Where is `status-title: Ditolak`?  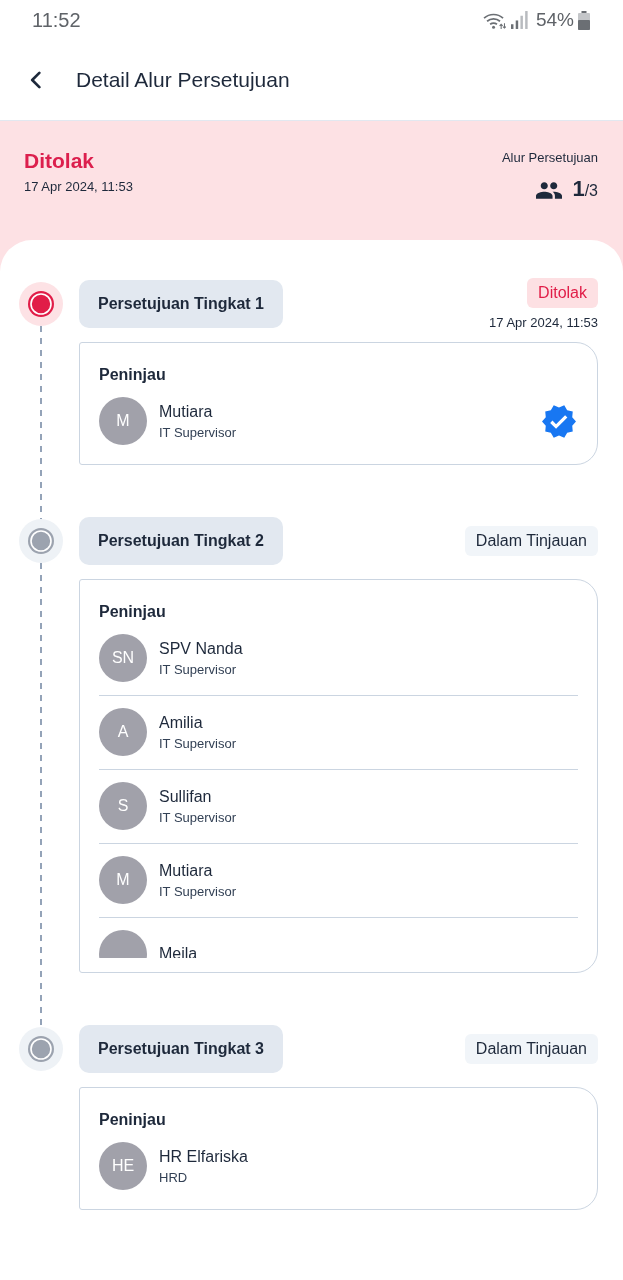
status-title: Ditolak is located at coordinates (59, 161).